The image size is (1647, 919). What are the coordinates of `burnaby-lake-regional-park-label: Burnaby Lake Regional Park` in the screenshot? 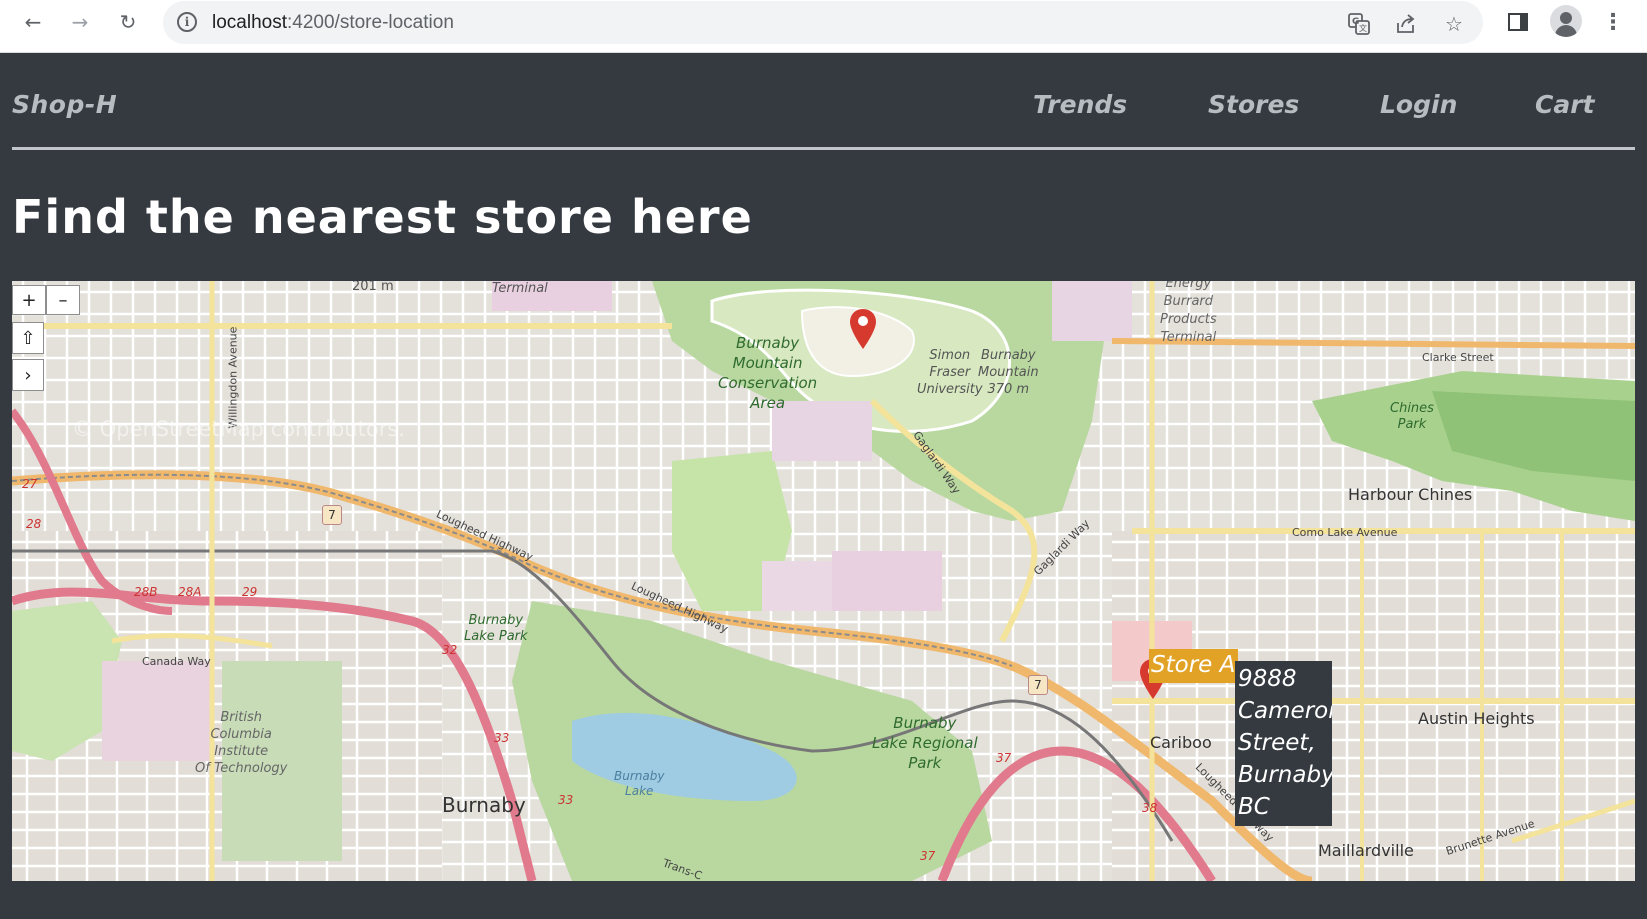 It's located at (925, 743).